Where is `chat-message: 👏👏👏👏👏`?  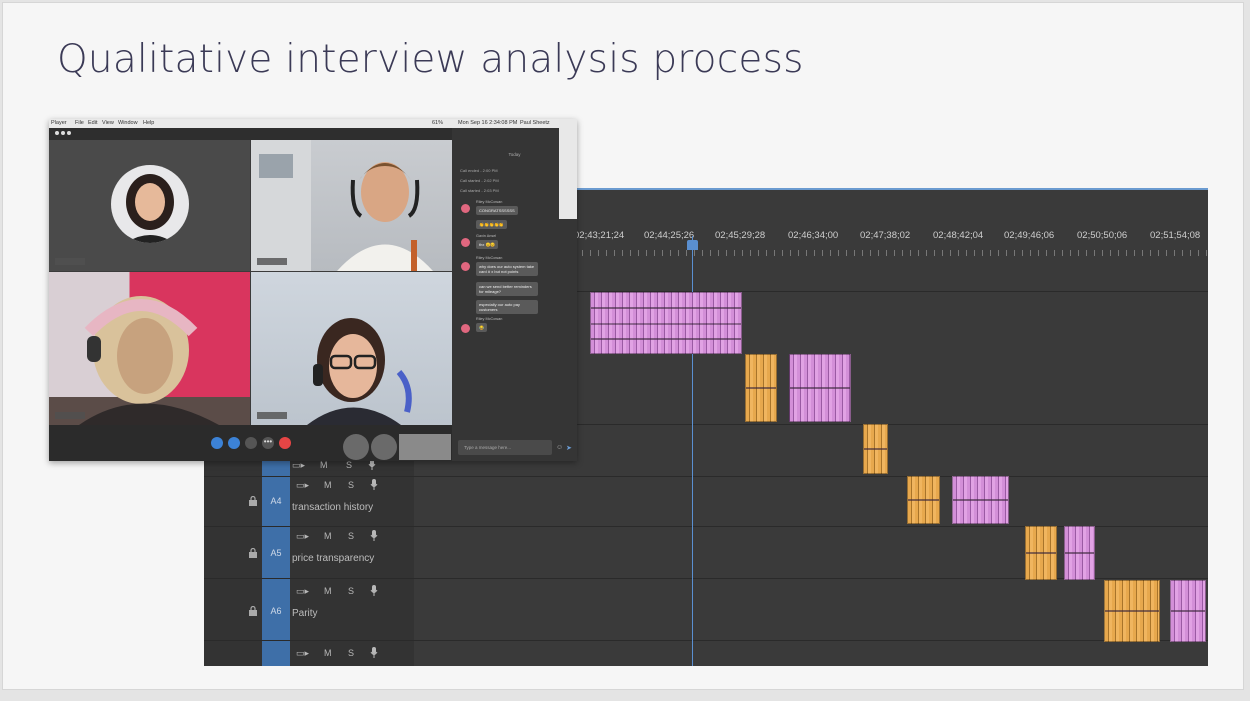
chat-message: 👏👏👏👏👏 is located at coordinates (491, 224).